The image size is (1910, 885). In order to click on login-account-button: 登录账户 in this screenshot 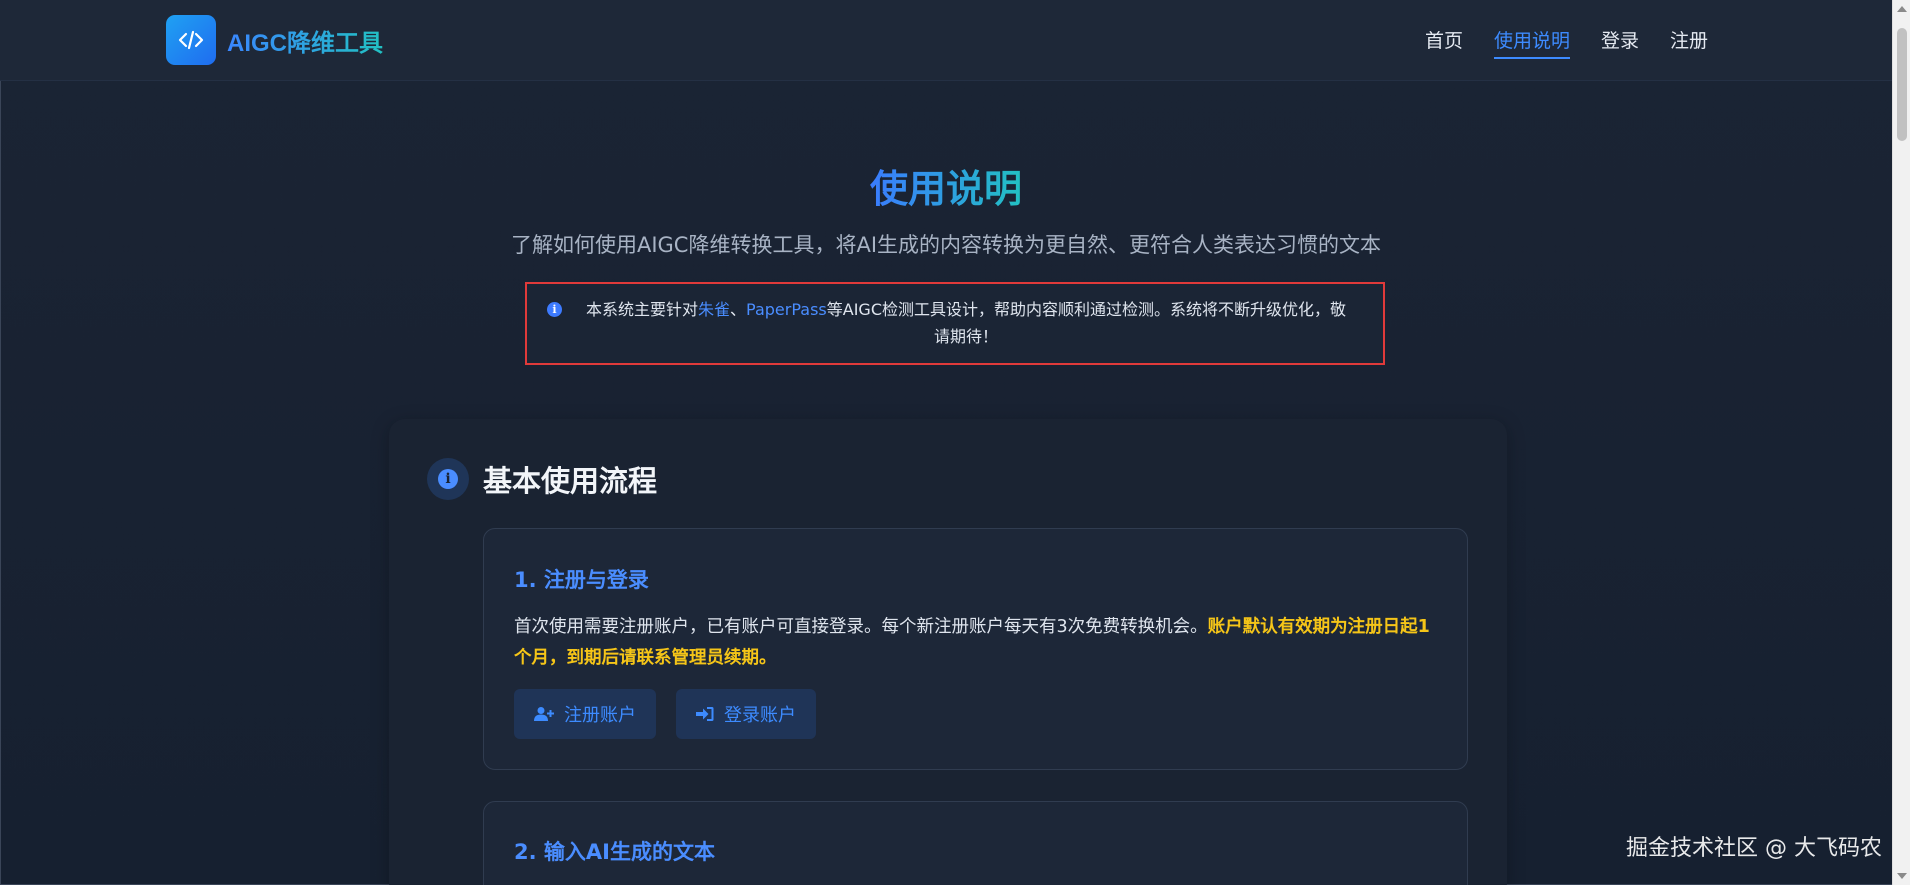, I will do `click(746, 714)`.